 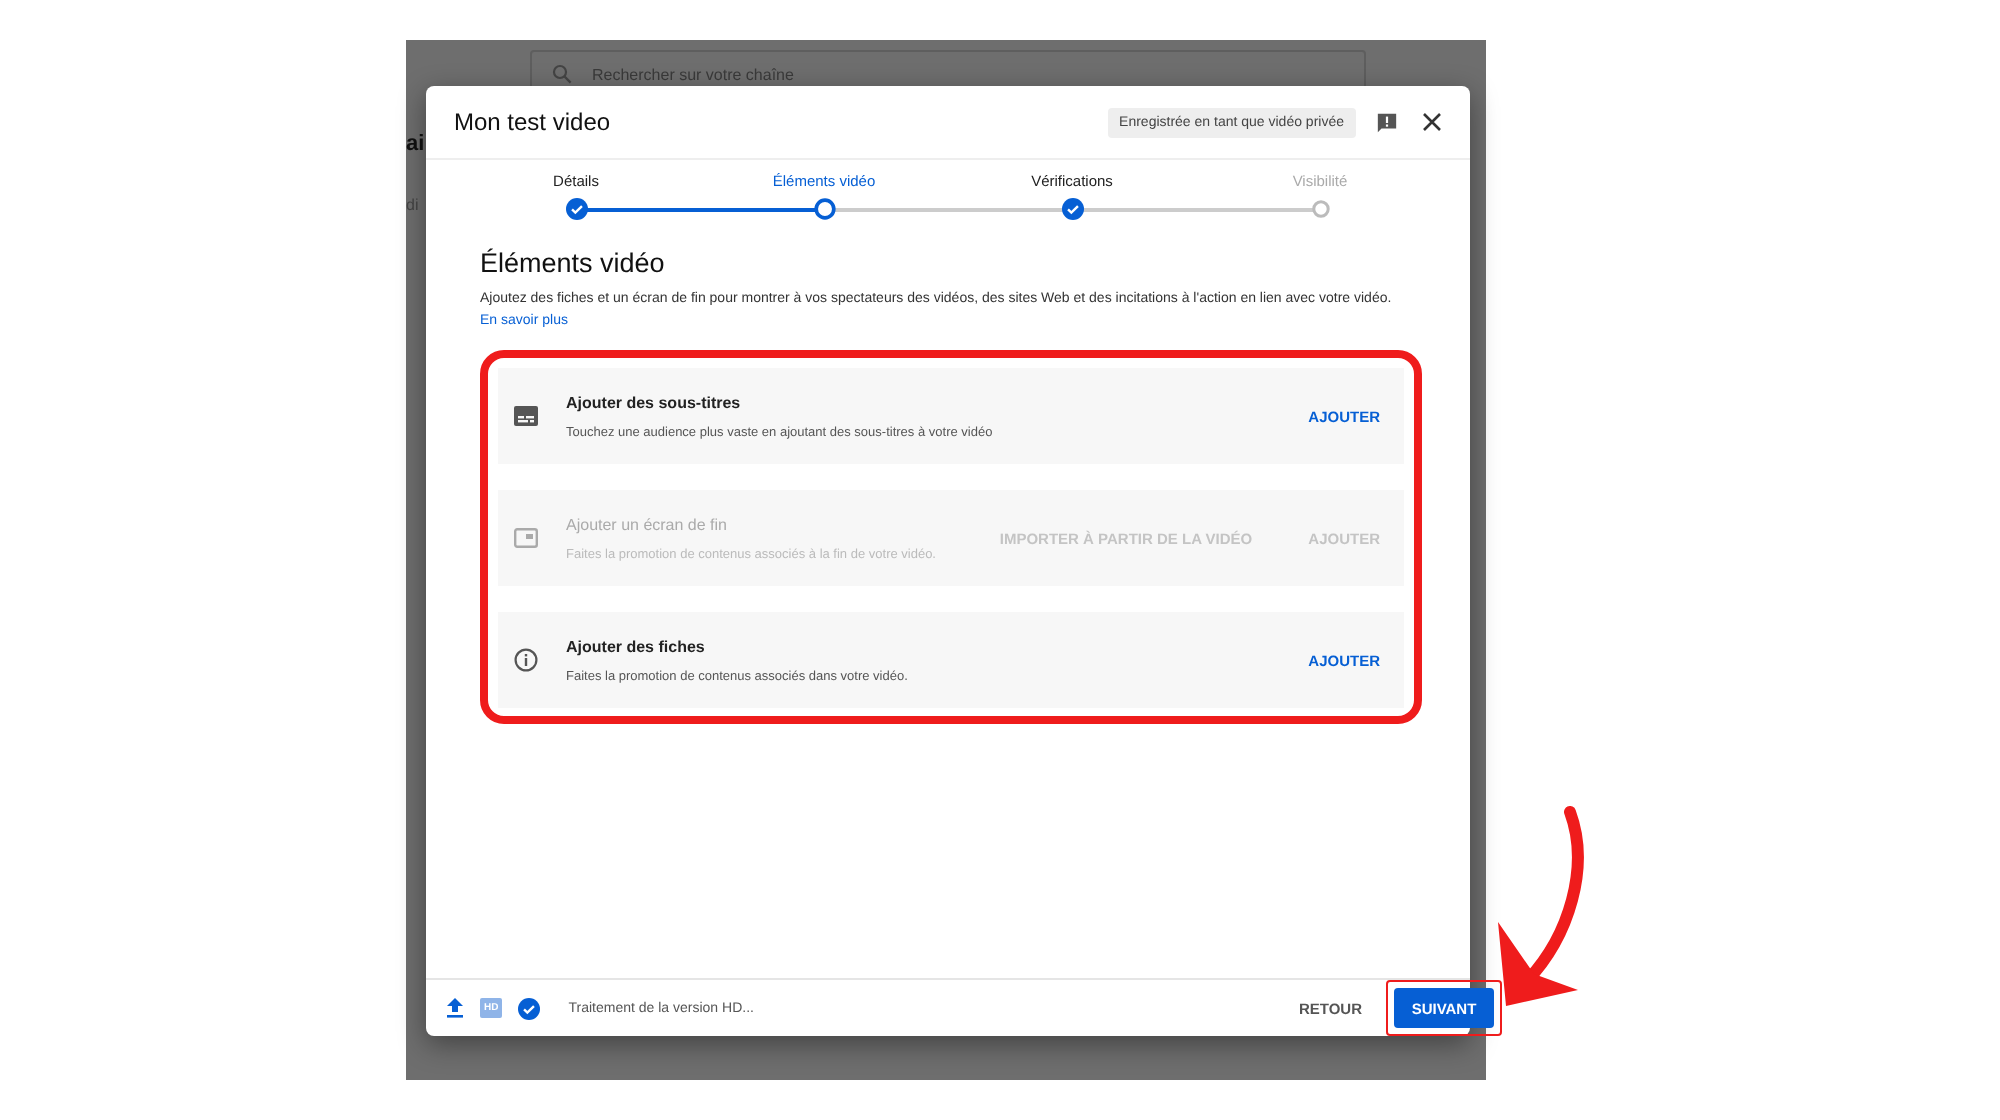 What do you see at coordinates (533, 122) in the screenshot?
I see `dialog-title: Mon test video` at bounding box center [533, 122].